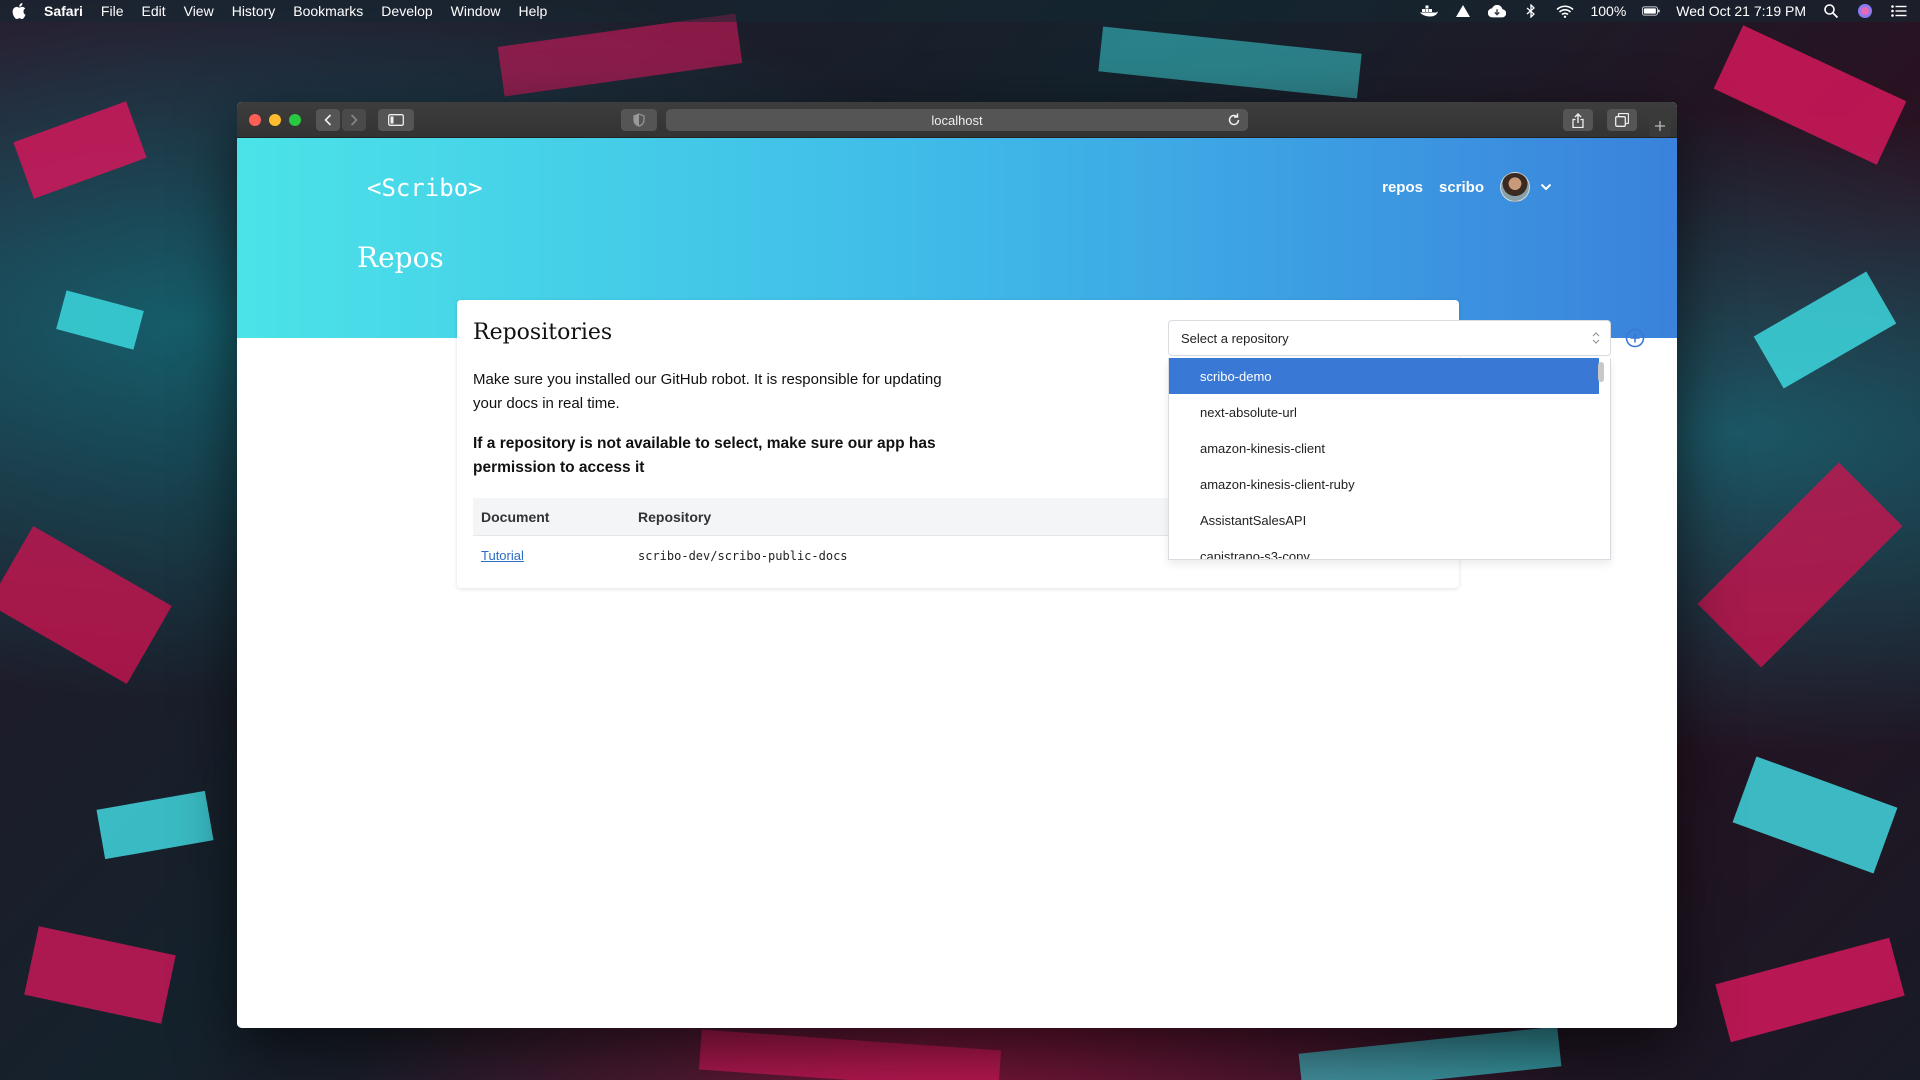  What do you see at coordinates (1384, 520) in the screenshot?
I see `dropdown-option: AssistantSalesAPI` at bounding box center [1384, 520].